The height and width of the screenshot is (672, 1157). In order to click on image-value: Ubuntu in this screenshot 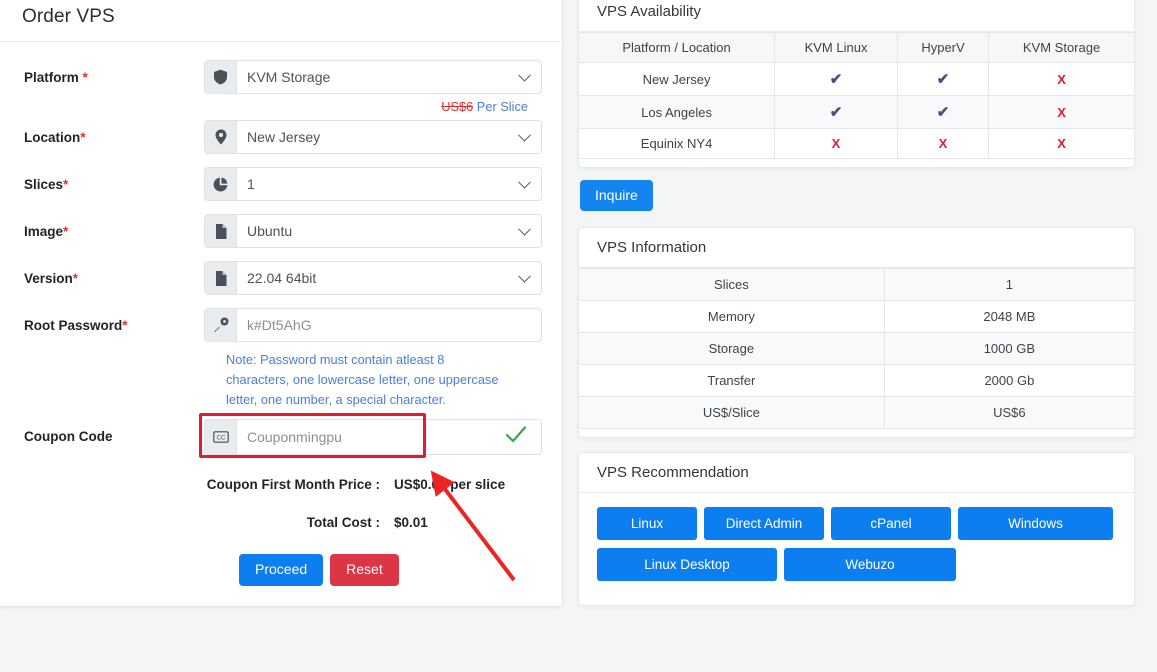, I will do `click(270, 231)`.